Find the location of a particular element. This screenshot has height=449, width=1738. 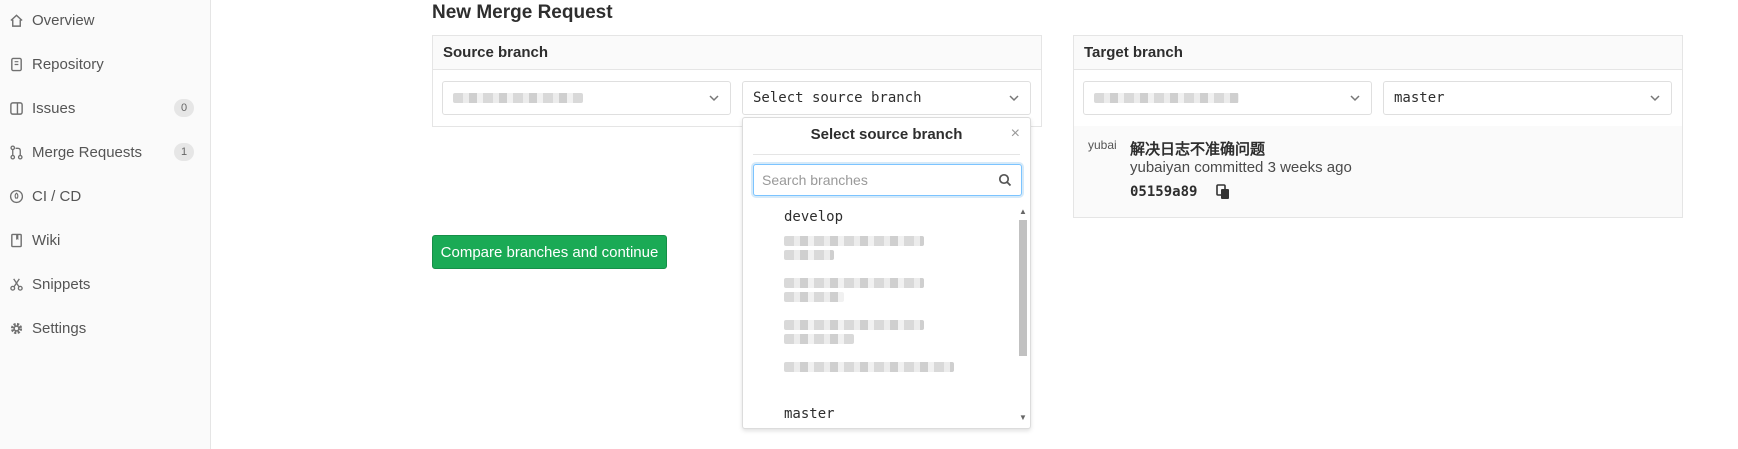

rocket-icon is located at coordinates (16, 196).